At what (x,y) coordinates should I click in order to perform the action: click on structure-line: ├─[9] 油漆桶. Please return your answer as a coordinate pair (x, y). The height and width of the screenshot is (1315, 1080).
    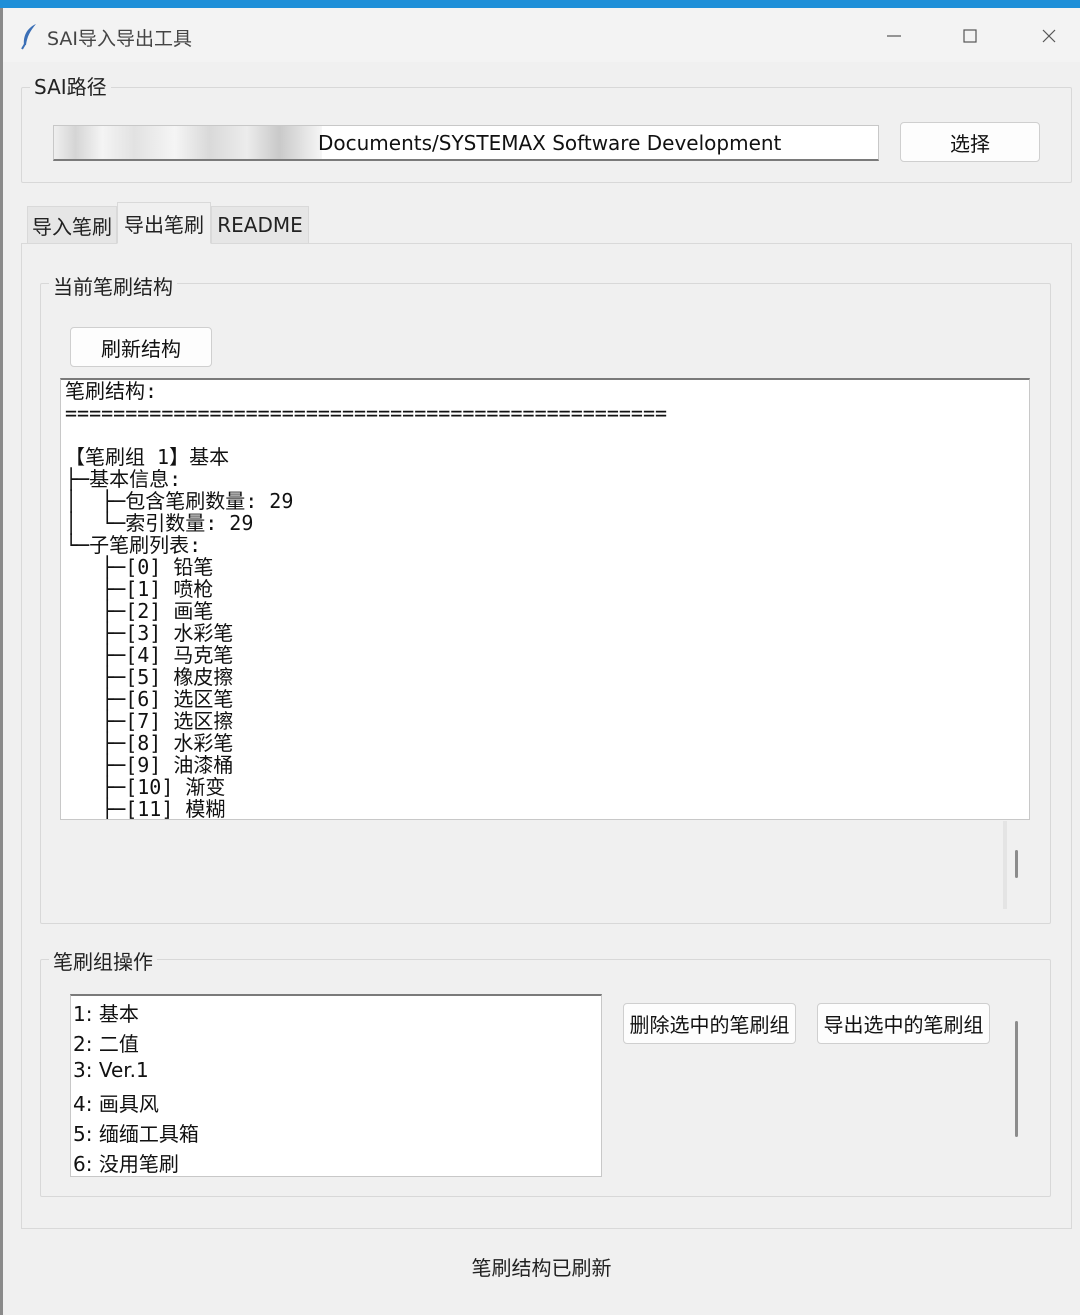
    Looking at the image, I should click on (149, 765).